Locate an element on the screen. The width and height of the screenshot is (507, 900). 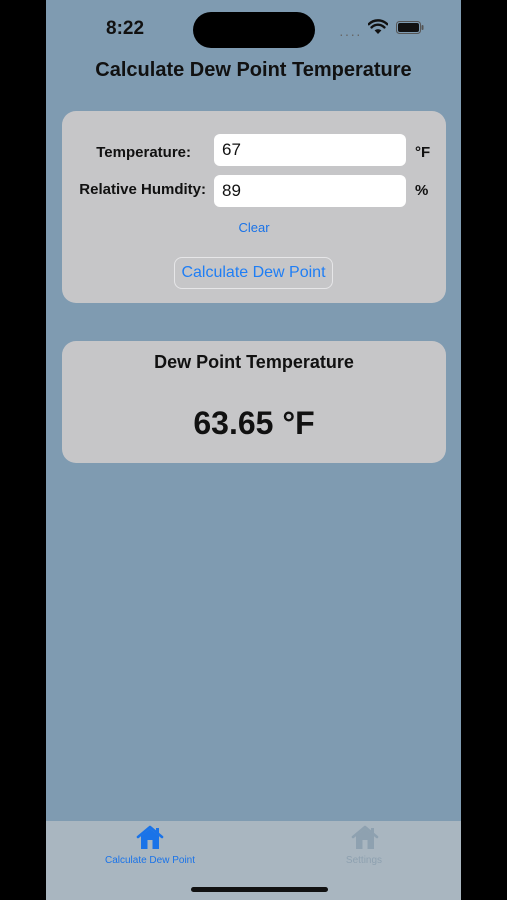
temperature-unit: °F is located at coordinates (423, 152).